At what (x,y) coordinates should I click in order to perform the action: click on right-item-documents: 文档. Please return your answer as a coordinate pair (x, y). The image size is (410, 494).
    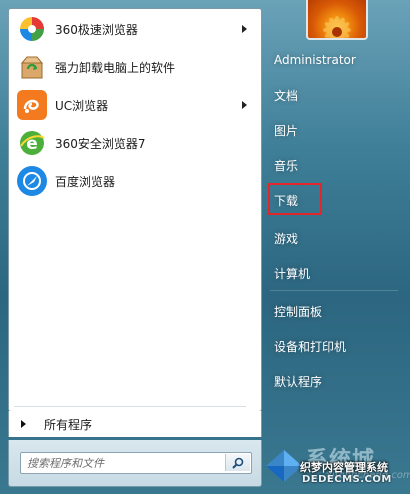
    Looking at the image, I should click on (334, 95).